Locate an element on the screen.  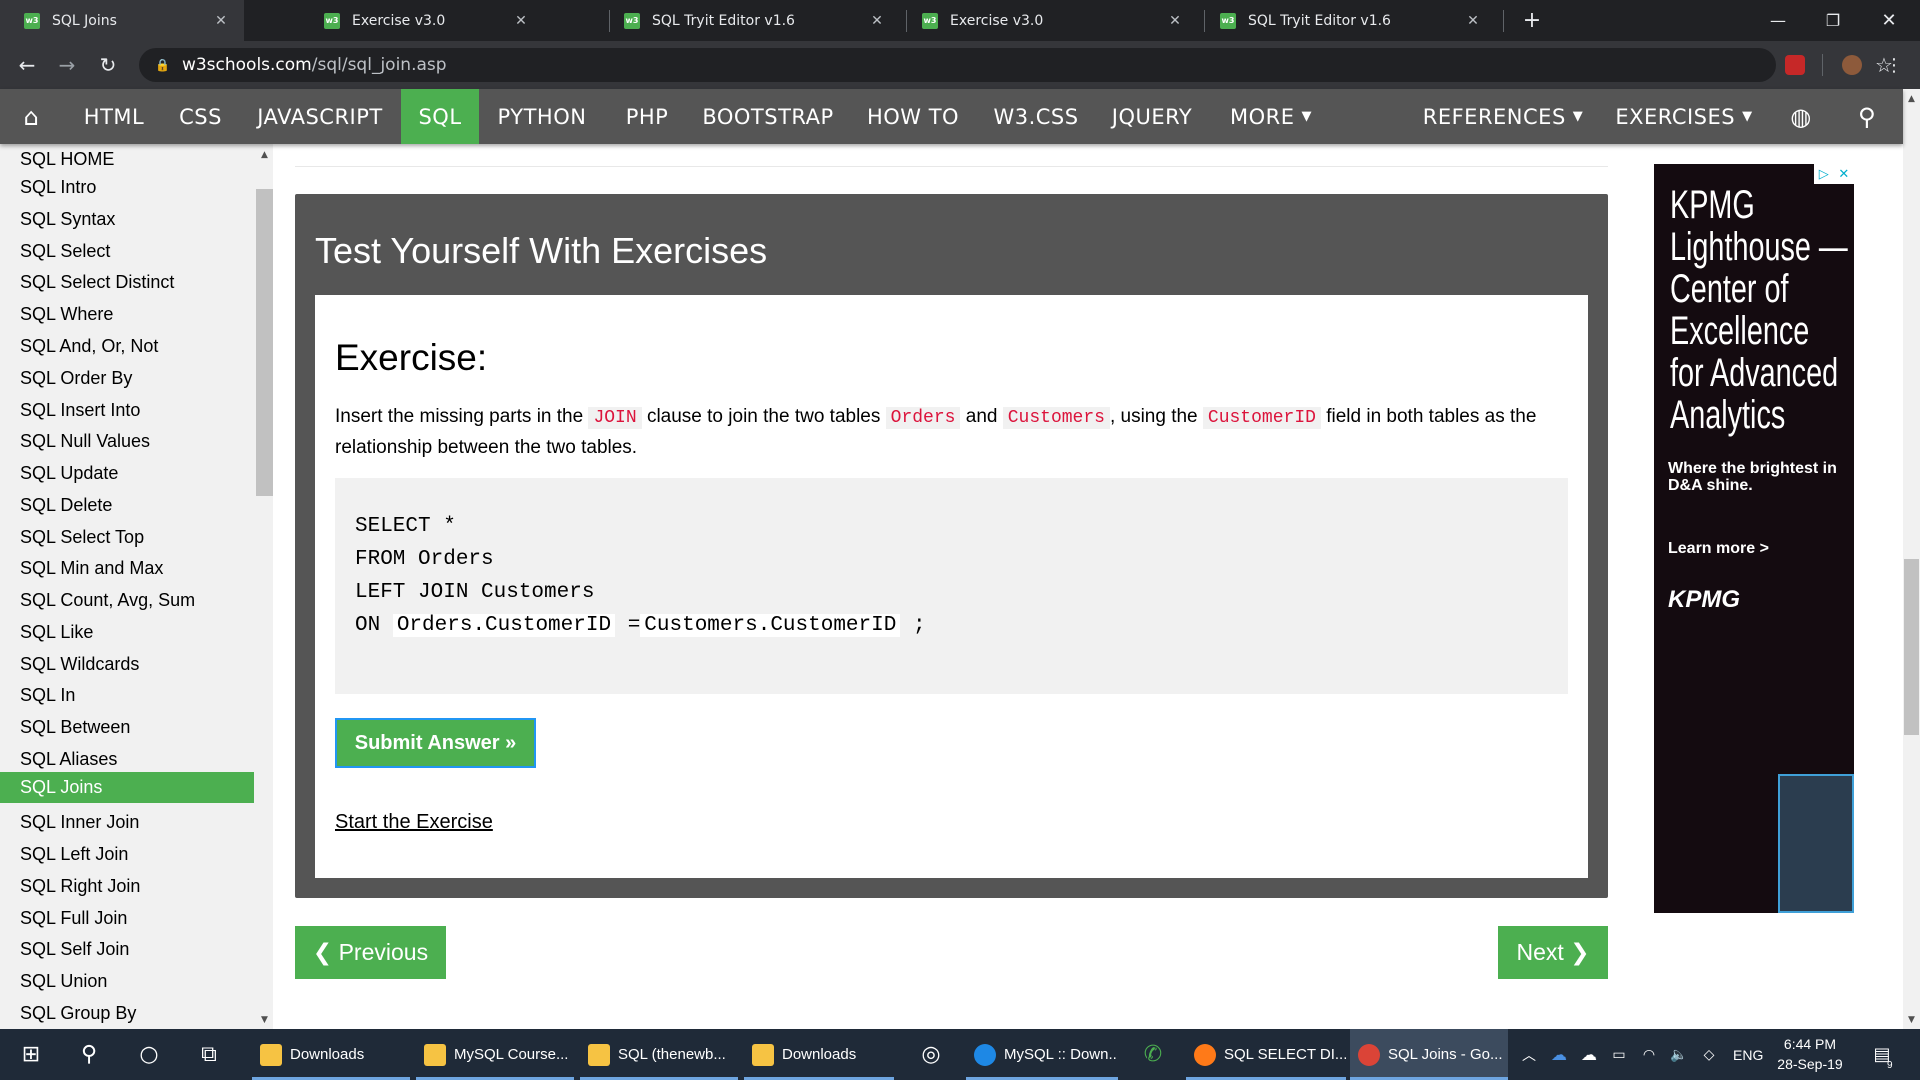
address-bar: 🔒 w3schools.com /sql/sql_join.asp ☆ is located at coordinates (1016, 65).